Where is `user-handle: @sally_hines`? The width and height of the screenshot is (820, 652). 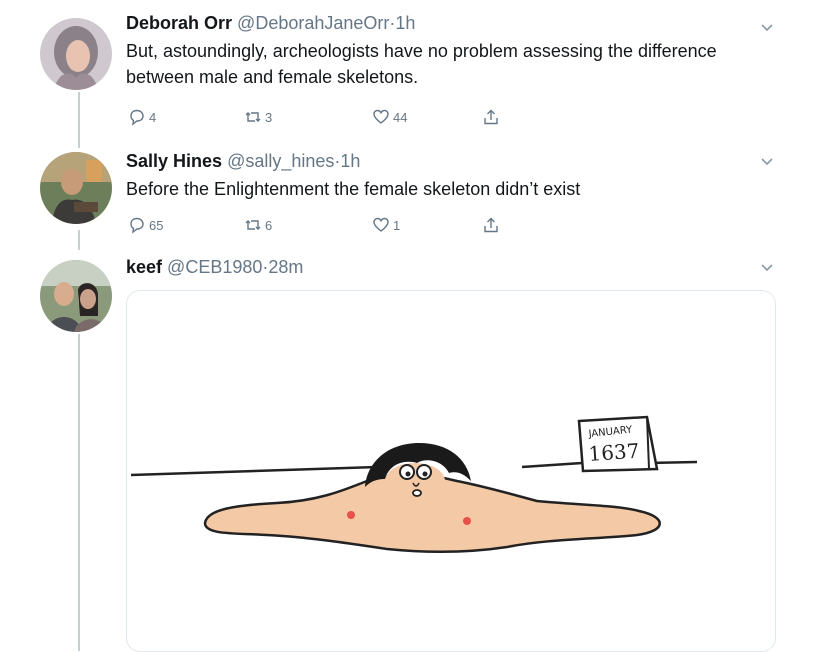
user-handle: @sally_hines is located at coordinates (280, 161).